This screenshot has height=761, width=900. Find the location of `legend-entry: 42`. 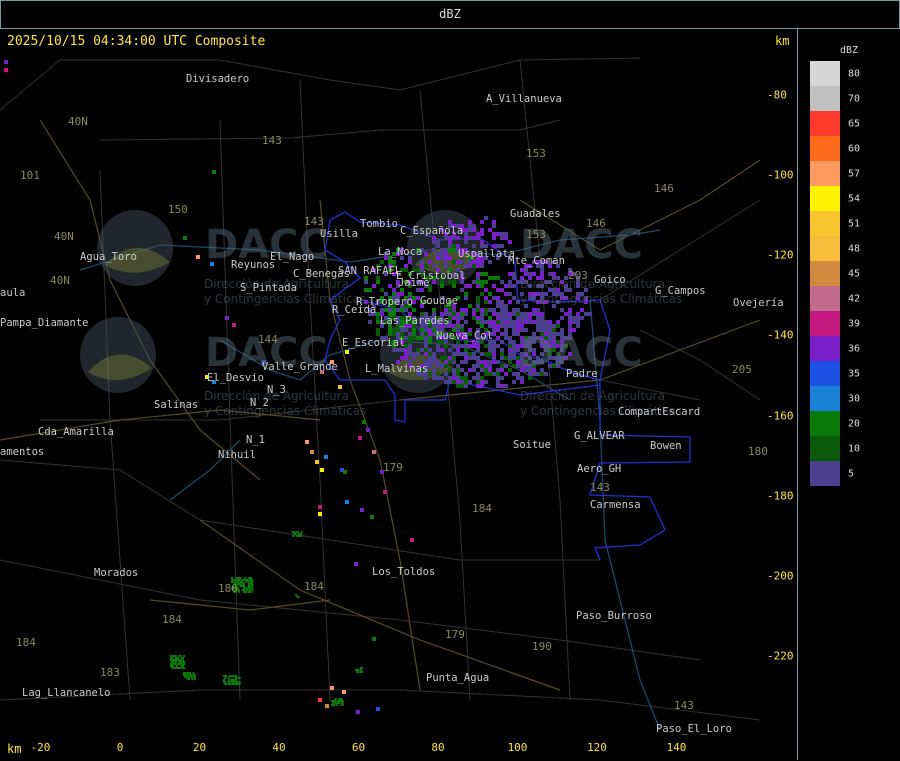

legend-entry: 42 is located at coordinates (850, 298).